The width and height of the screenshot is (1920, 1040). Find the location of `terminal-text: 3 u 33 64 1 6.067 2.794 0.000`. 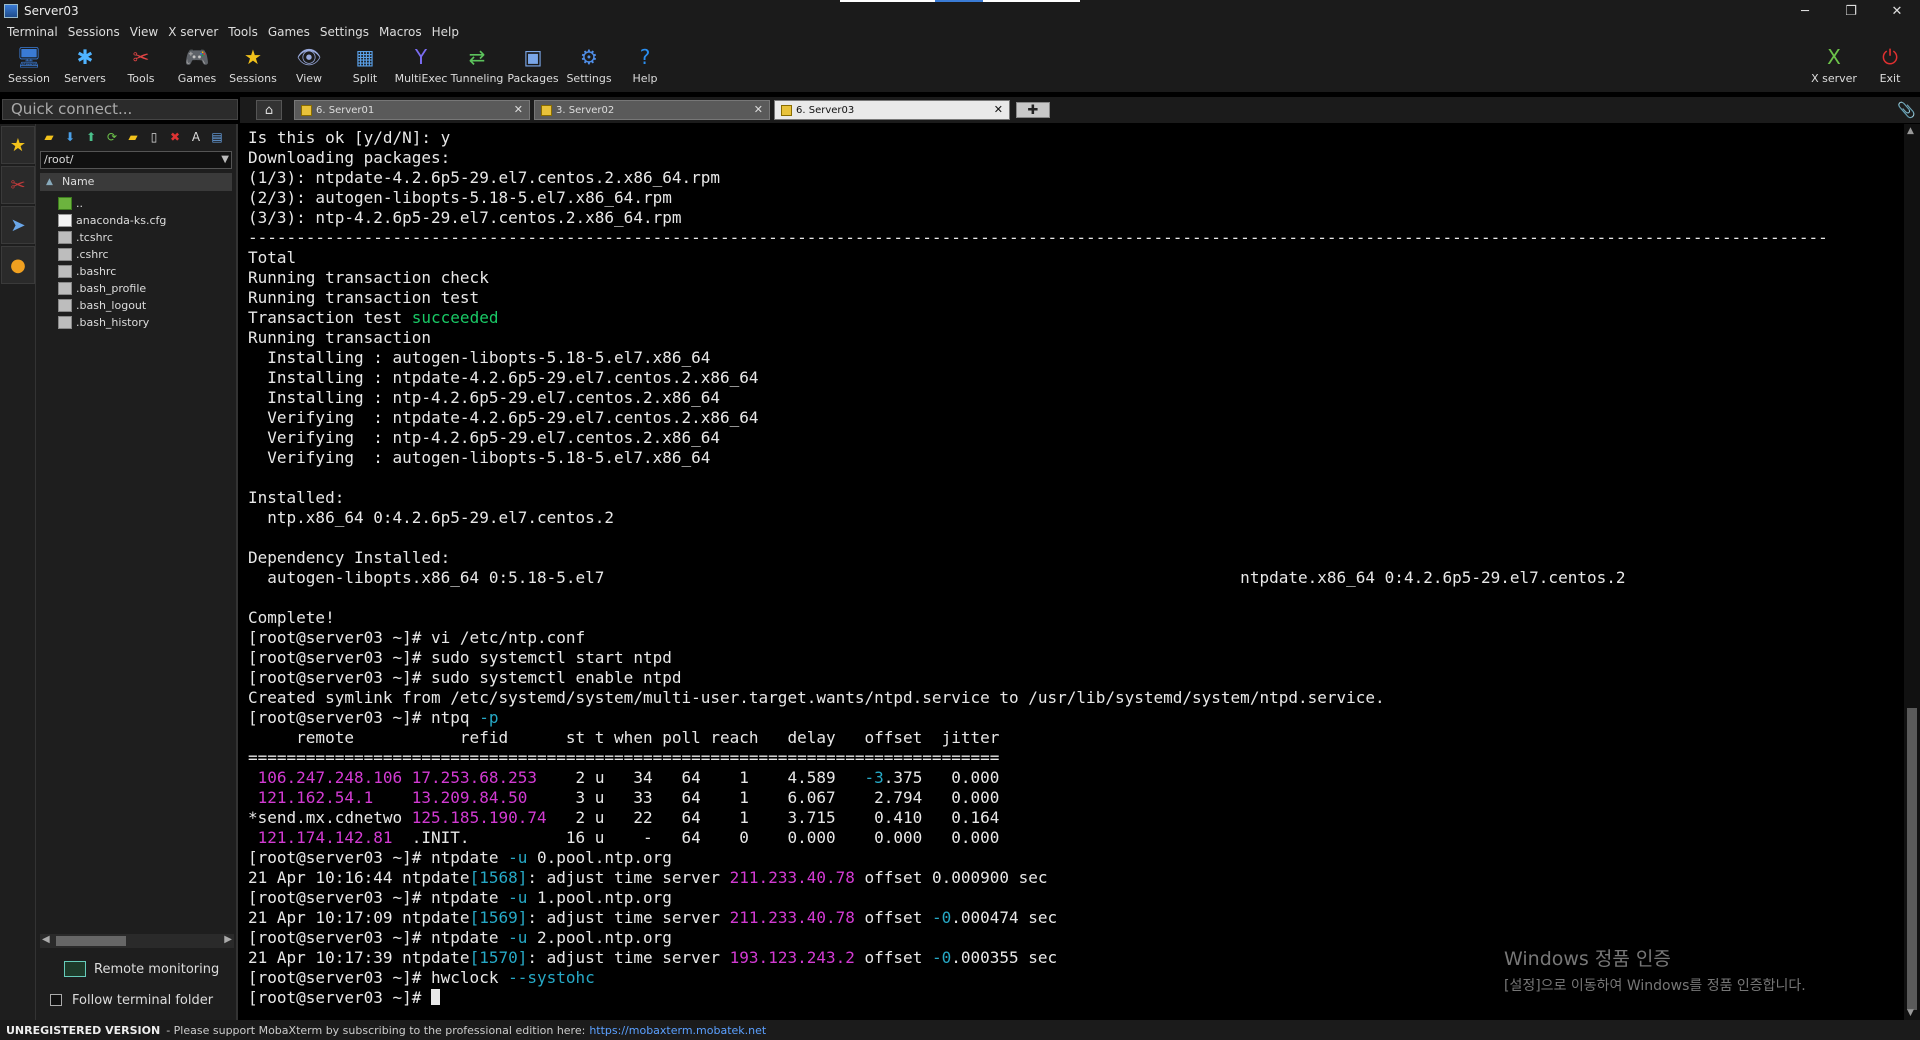

terminal-text: 3 u 33 64 1 6.067 2.794 0.000 is located at coordinates (763, 797).